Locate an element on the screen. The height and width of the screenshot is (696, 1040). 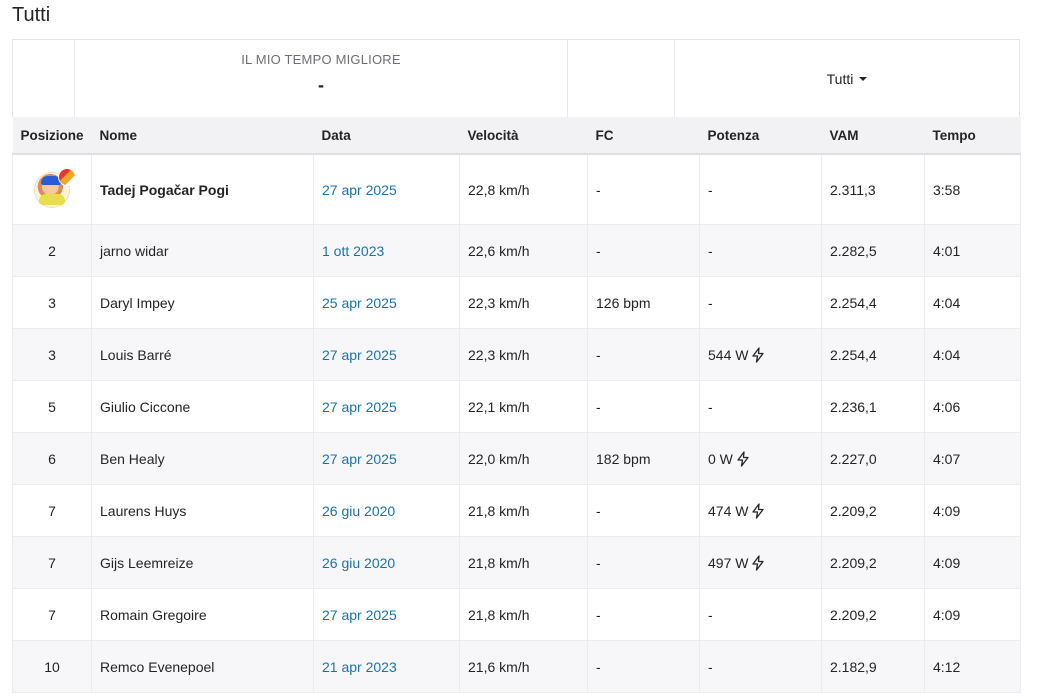
best-time-label: IL MIO TEMPO MIGLIORE is located at coordinates (321, 59).